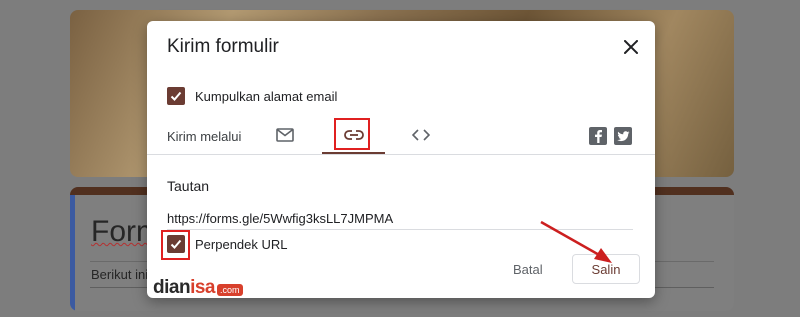 The height and width of the screenshot is (317, 800). Describe the element at coordinates (528, 270) in the screenshot. I see `cancel-button: Batal` at that location.